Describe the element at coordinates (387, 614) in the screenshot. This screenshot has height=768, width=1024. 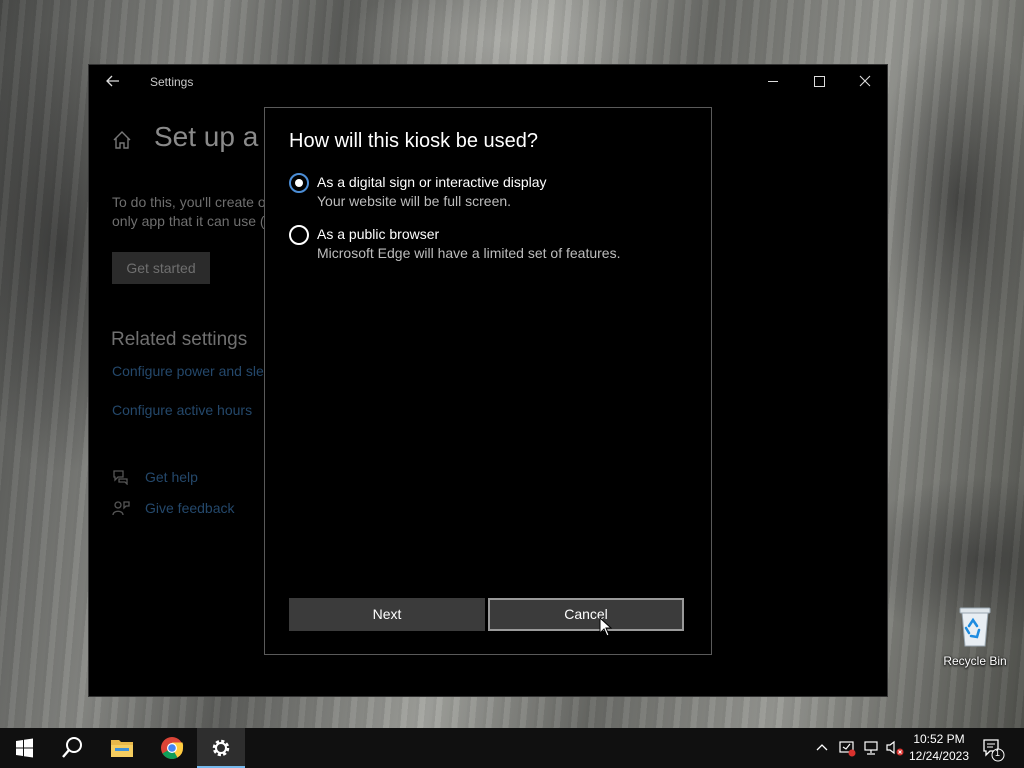
I see `next-button: Next` at that location.